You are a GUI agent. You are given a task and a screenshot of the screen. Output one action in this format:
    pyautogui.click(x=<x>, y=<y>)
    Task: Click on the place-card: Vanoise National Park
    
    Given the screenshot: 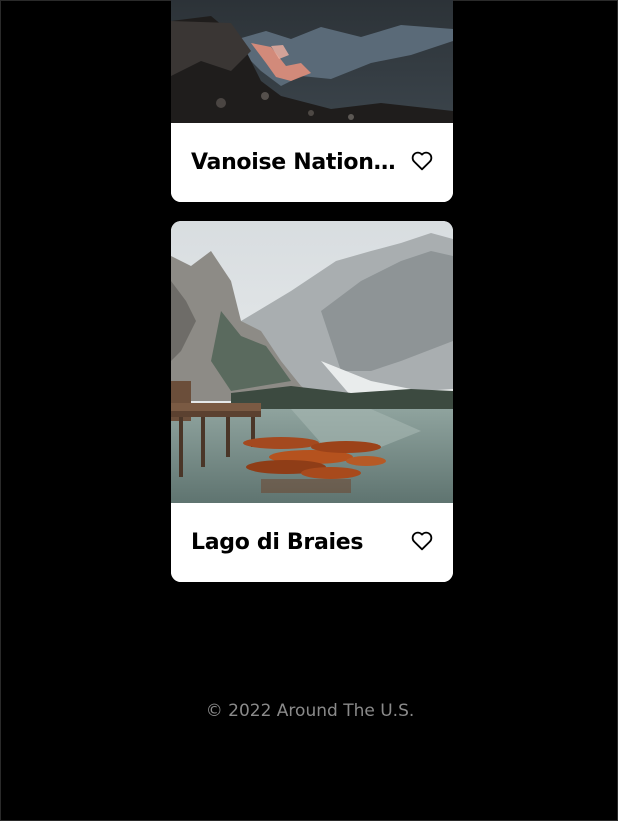 What is the action you would take?
    pyautogui.click(x=312, y=101)
    